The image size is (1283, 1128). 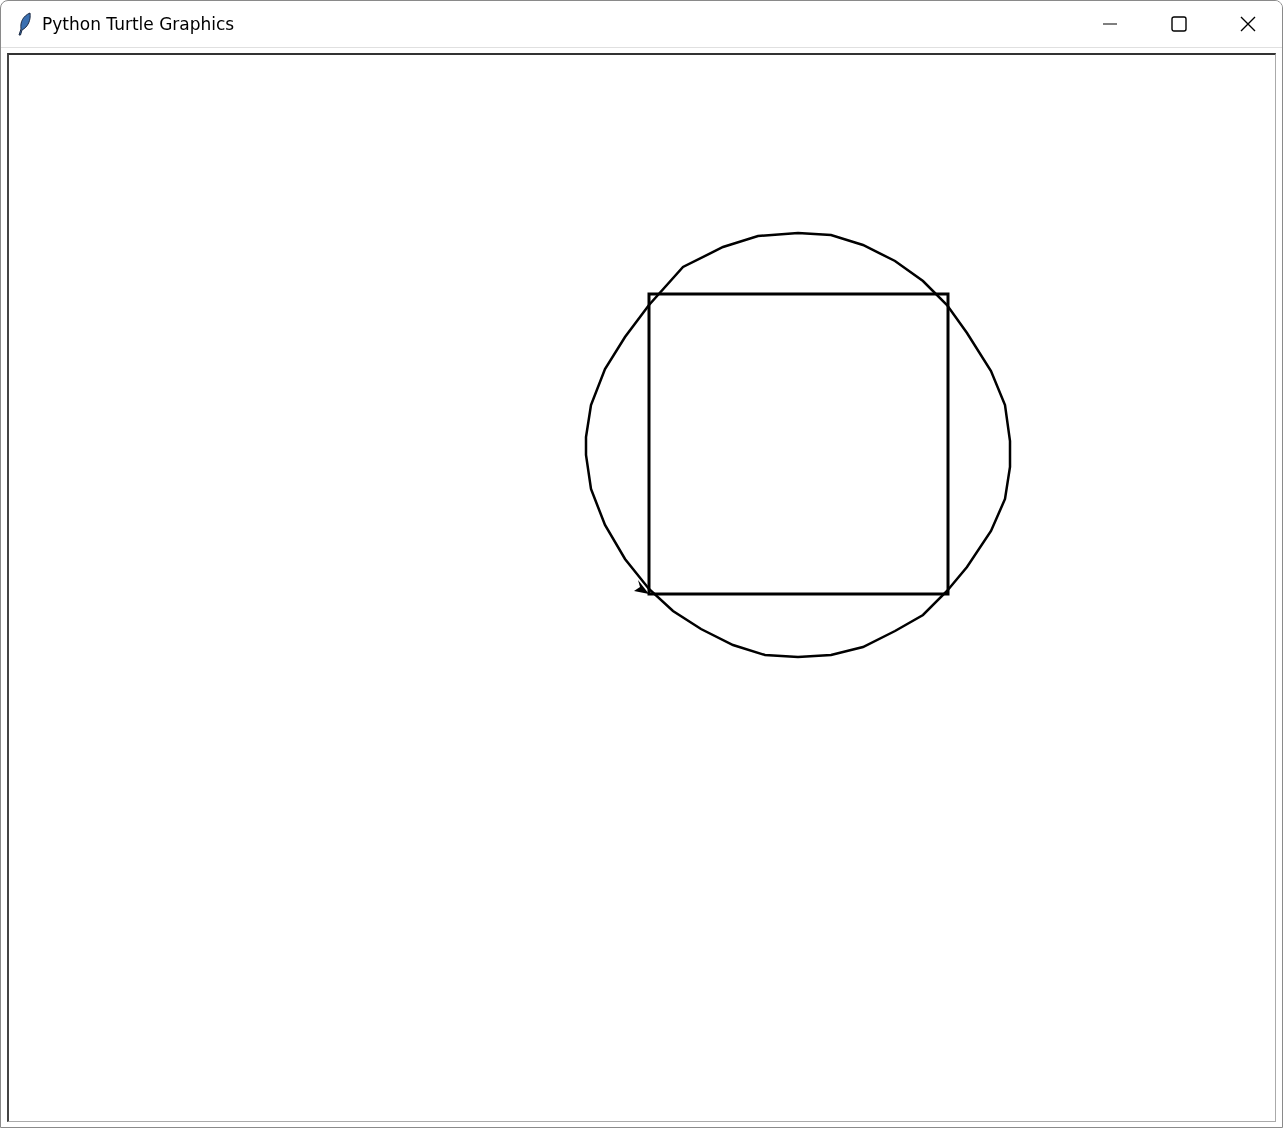 I want to click on window-title: Python Turtle Graphics, so click(x=138, y=24).